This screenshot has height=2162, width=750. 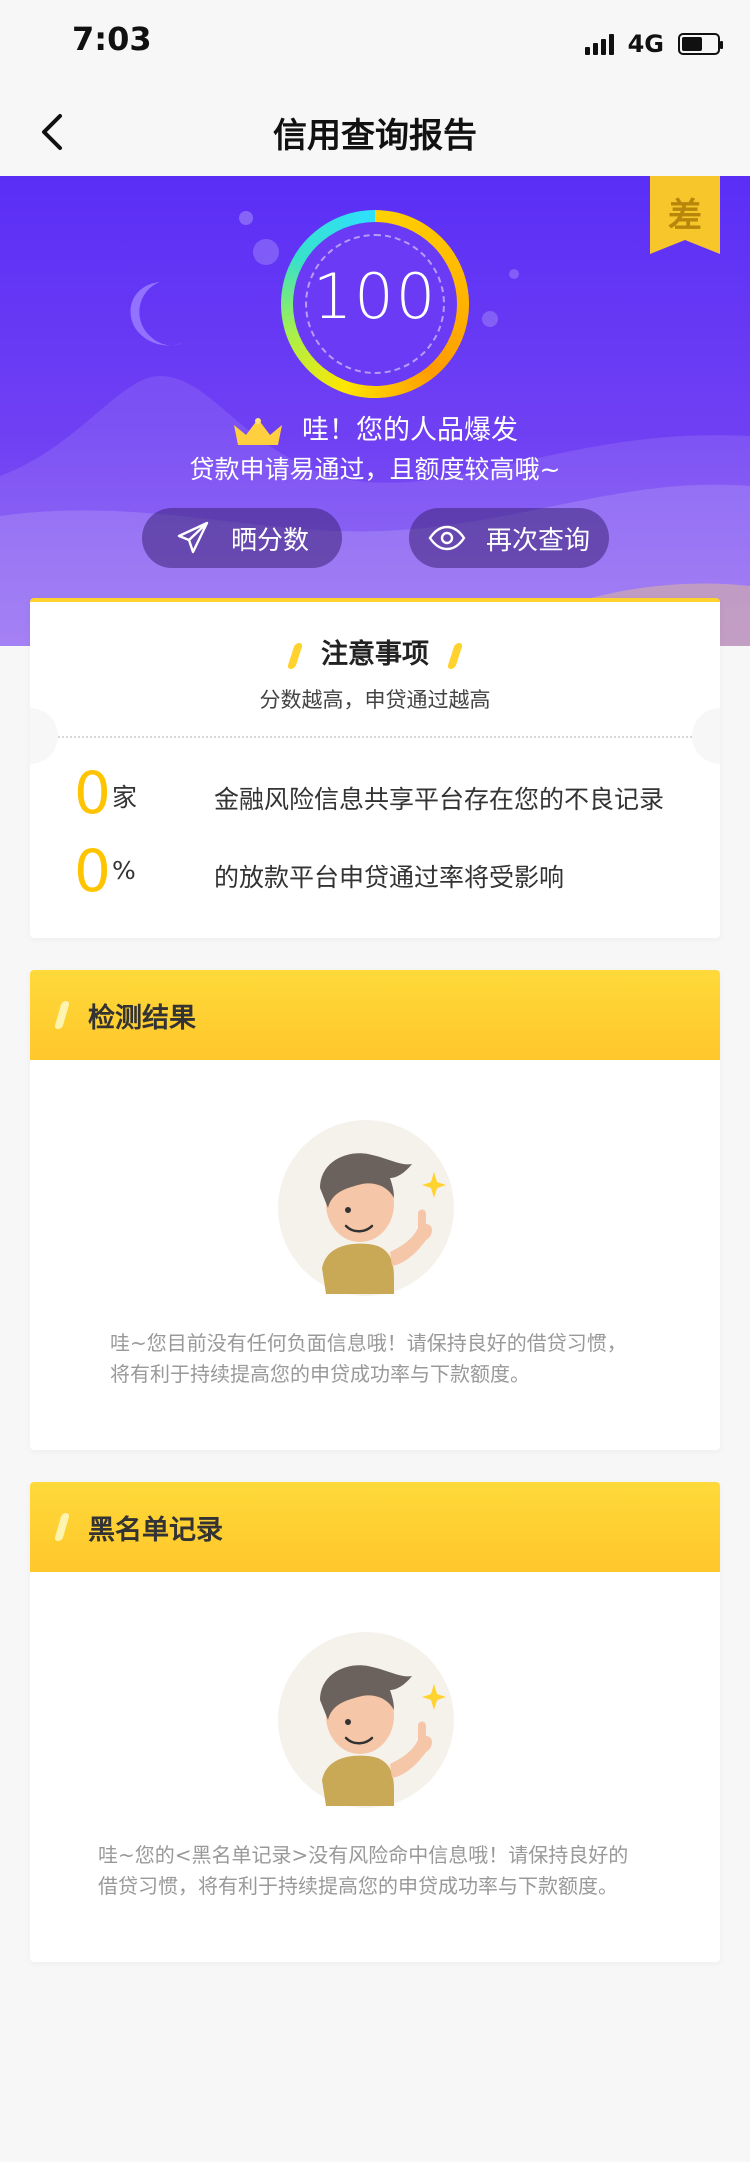 I want to click on divider, so click(x=375, y=737).